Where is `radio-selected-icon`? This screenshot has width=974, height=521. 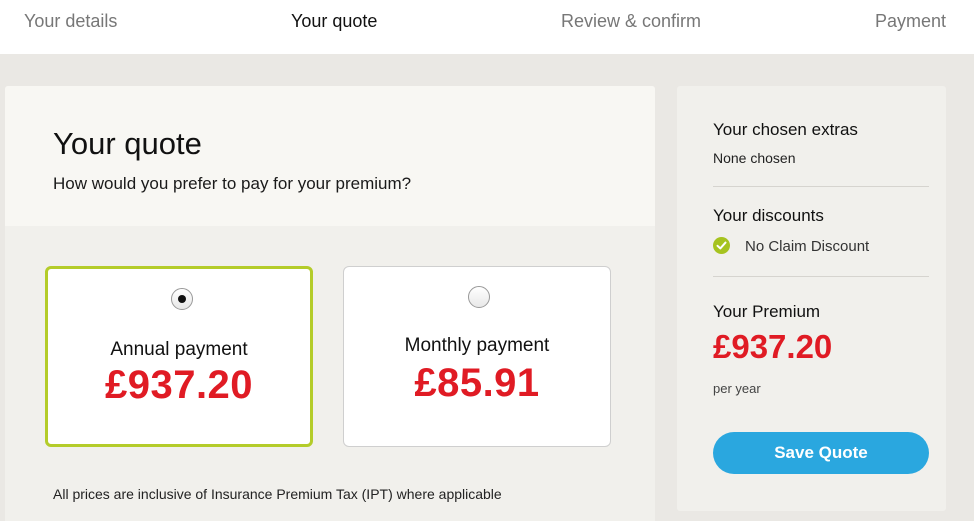 radio-selected-icon is located at coordinates (182, 299).